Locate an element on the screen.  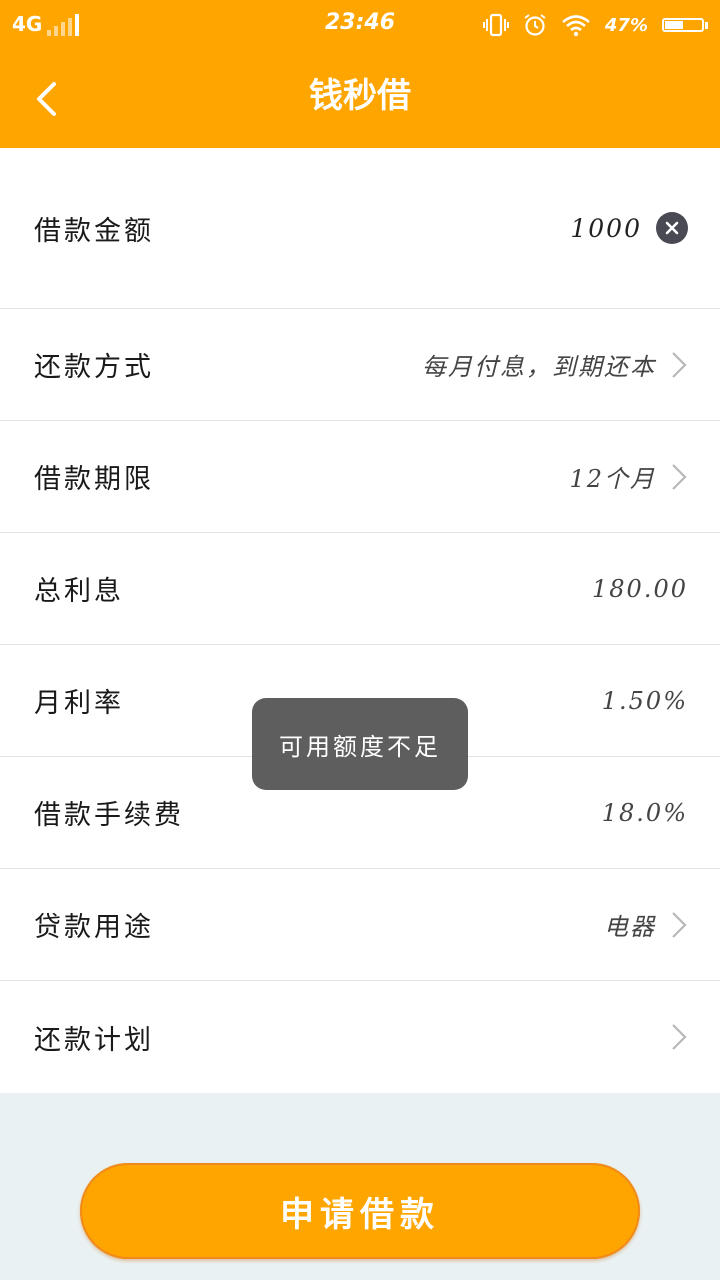
battery-percent: 47% is located at coordinates (626, 25).